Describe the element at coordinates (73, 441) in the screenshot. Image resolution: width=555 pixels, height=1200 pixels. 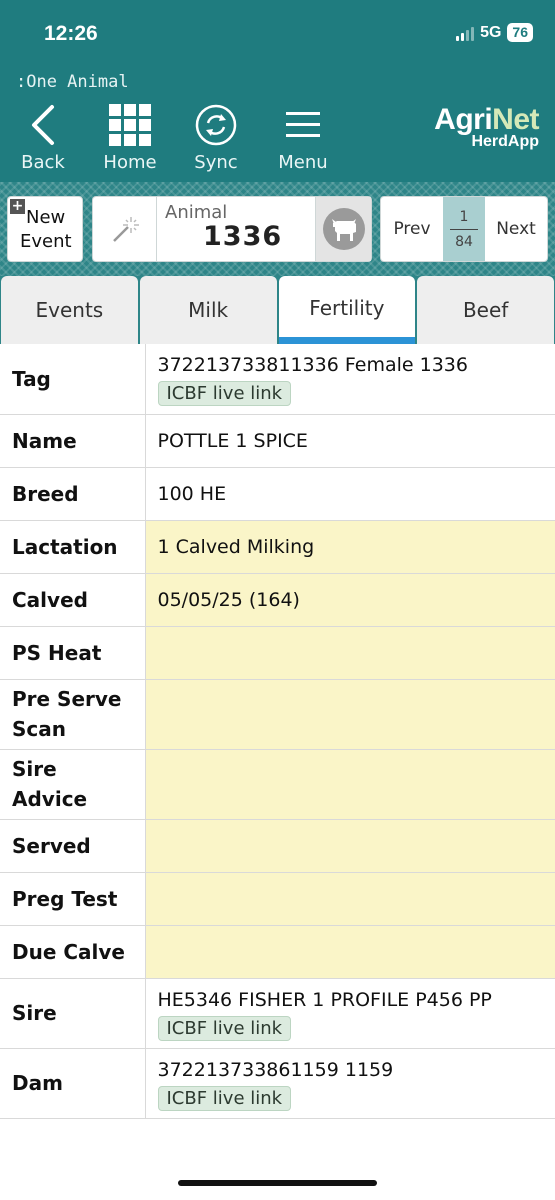
I see `name-label: Name` at that location.